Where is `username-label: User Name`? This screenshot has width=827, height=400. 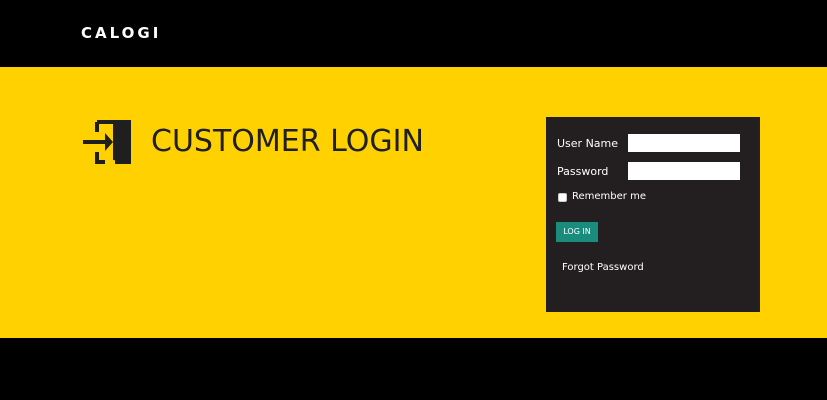
username-label: User Name is located at coordinates (588, 143).